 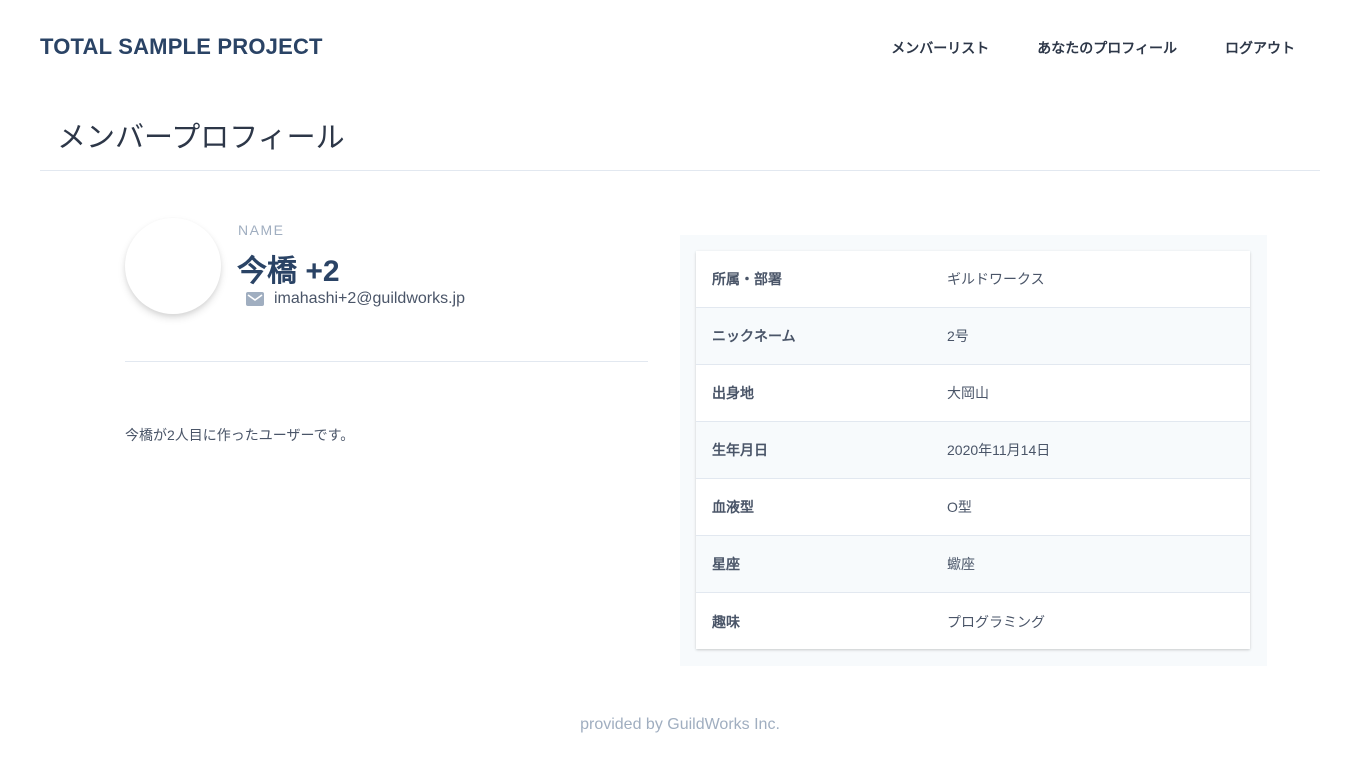 What do you see at coordinates (1107, 48) in the screenshot?
I see `nav-your-profile: あなたのプロフィール` at bounding box center [1107, 48].